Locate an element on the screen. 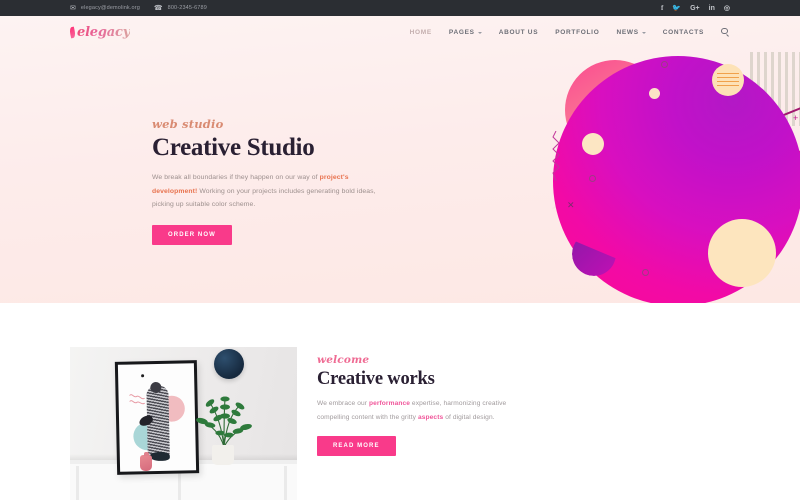  hero-eyebrow: web studio is located at coordinates (188, 124).